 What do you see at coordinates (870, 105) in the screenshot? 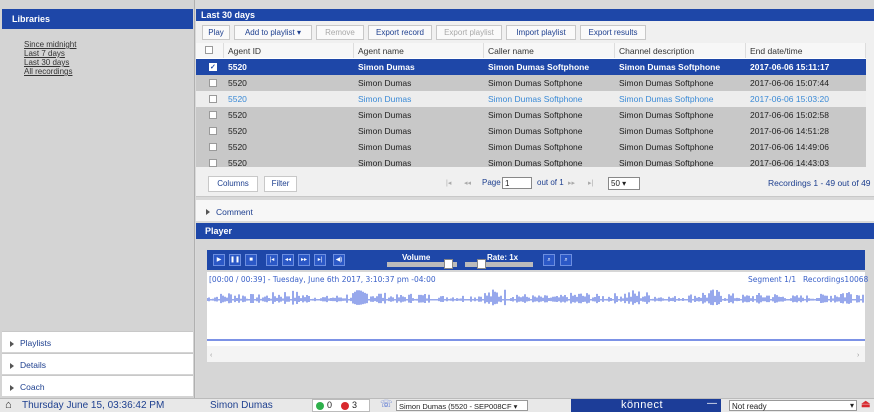
I see `table-scrollbar` at bounding box center [870, 105].